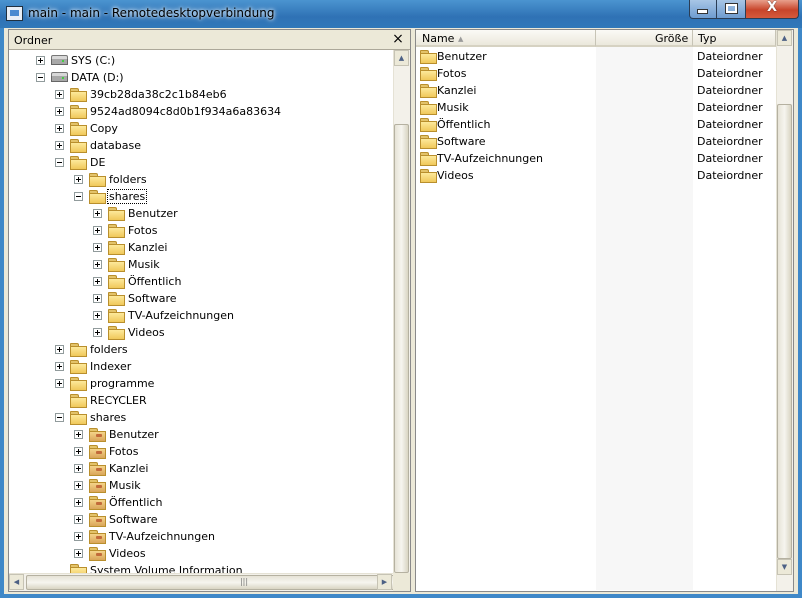  I want to click on tree-item: Indexer, so click(201, 366).